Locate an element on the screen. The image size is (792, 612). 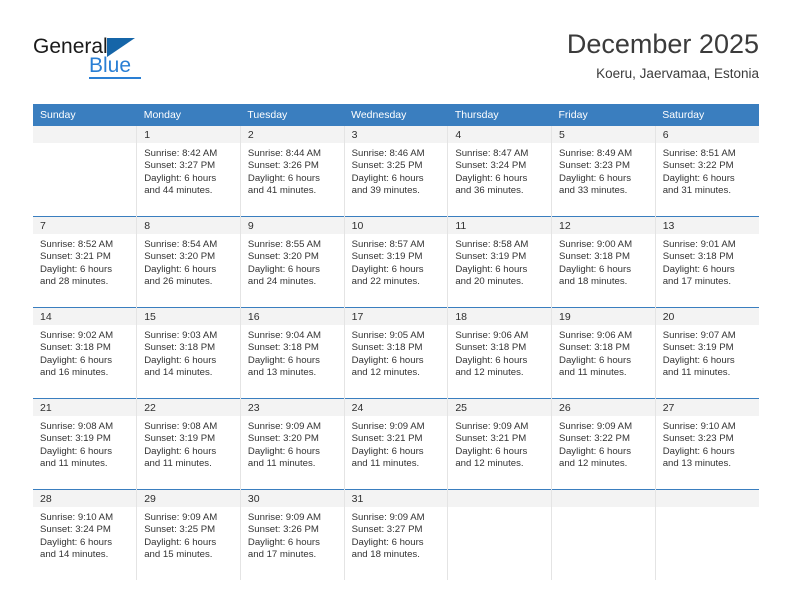
sunset-time: Sunset: 3:22 PM is located at coordinates (698, 166).